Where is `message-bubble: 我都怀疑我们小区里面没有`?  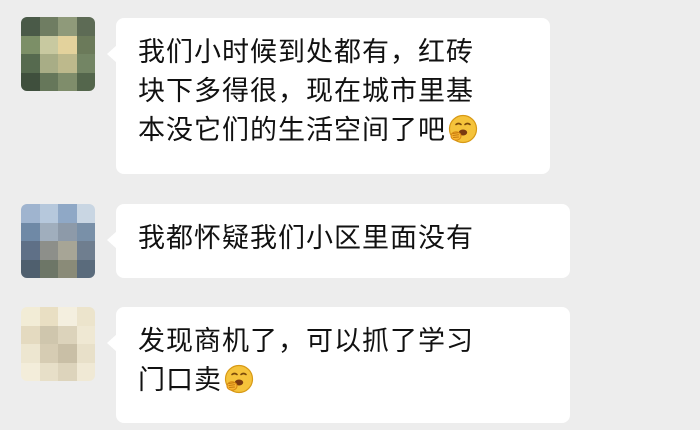 message-bubble: 我都怀疑我们小区里面没有 is located at coordinates (338, 241).